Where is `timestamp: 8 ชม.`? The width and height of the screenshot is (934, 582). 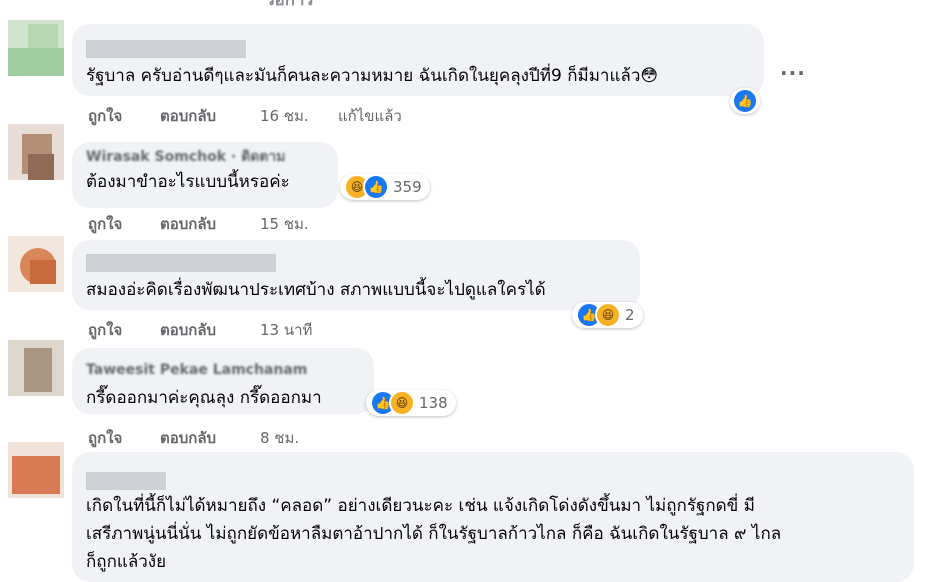 timestamp: 8 ชม. is located at coordinates (279, 438).